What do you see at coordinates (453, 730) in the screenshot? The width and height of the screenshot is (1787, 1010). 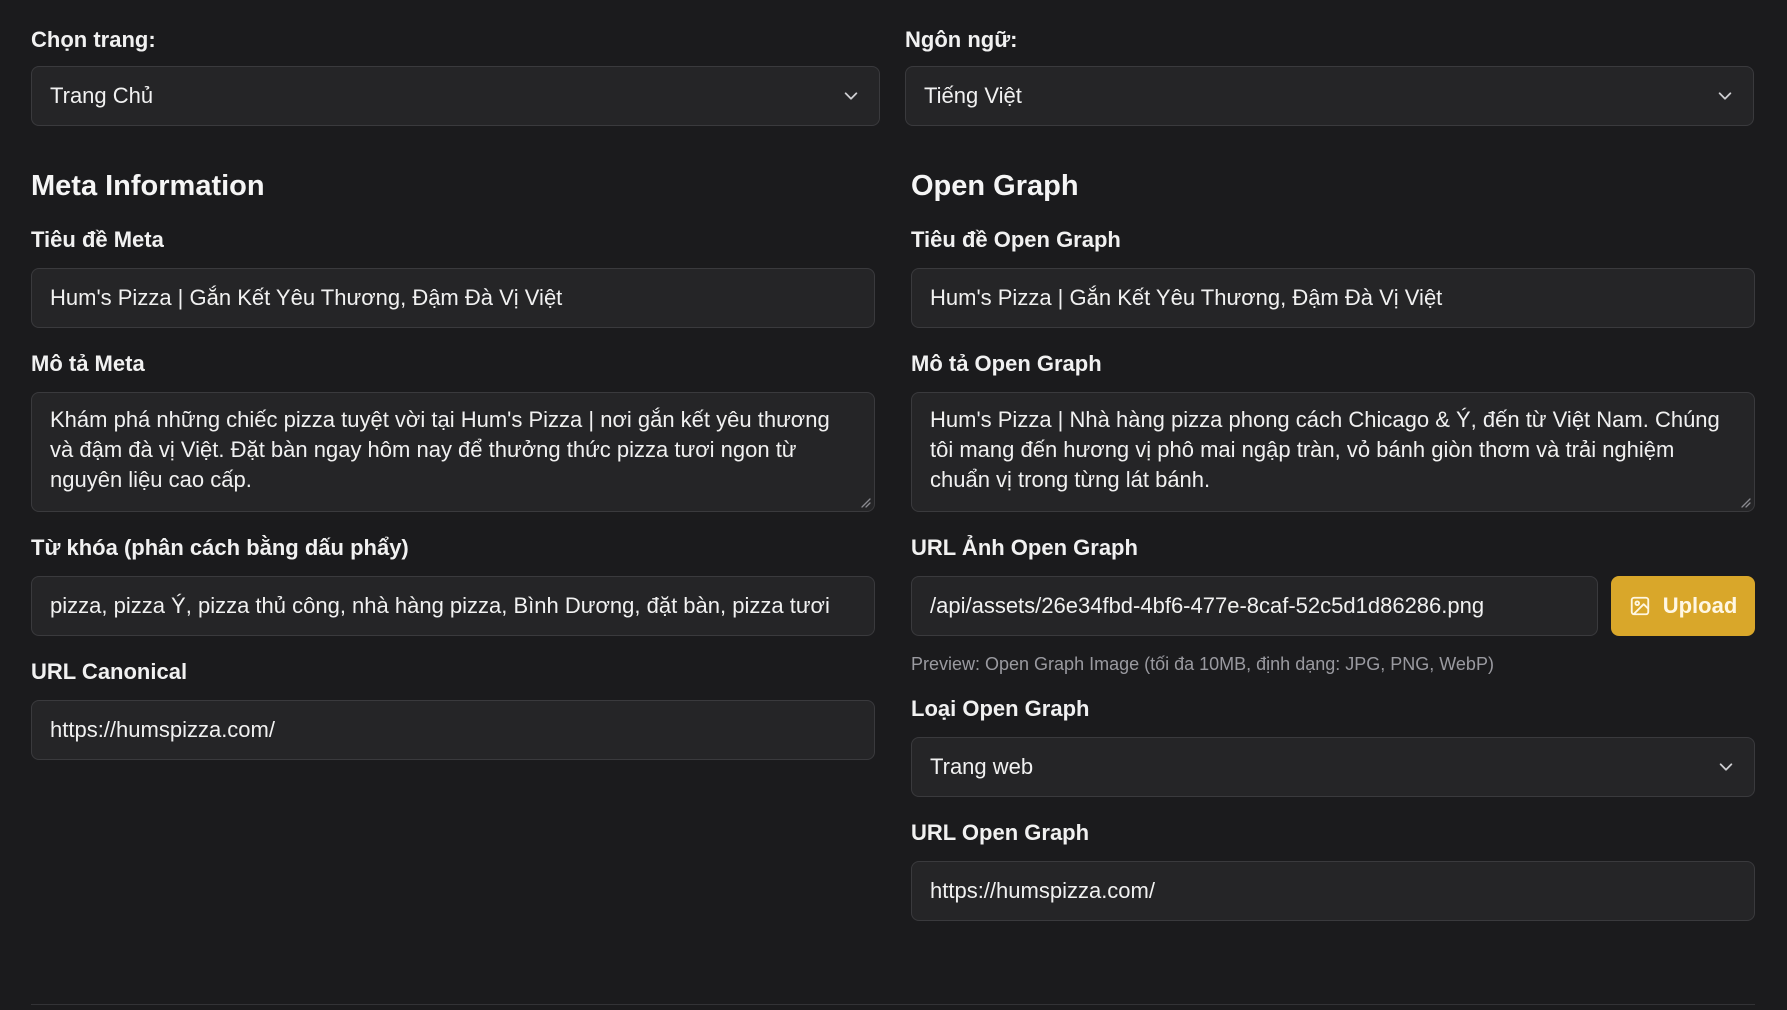 I see `canonical-url-input: https://humspizza.com/` at bounding box center [453, 730].